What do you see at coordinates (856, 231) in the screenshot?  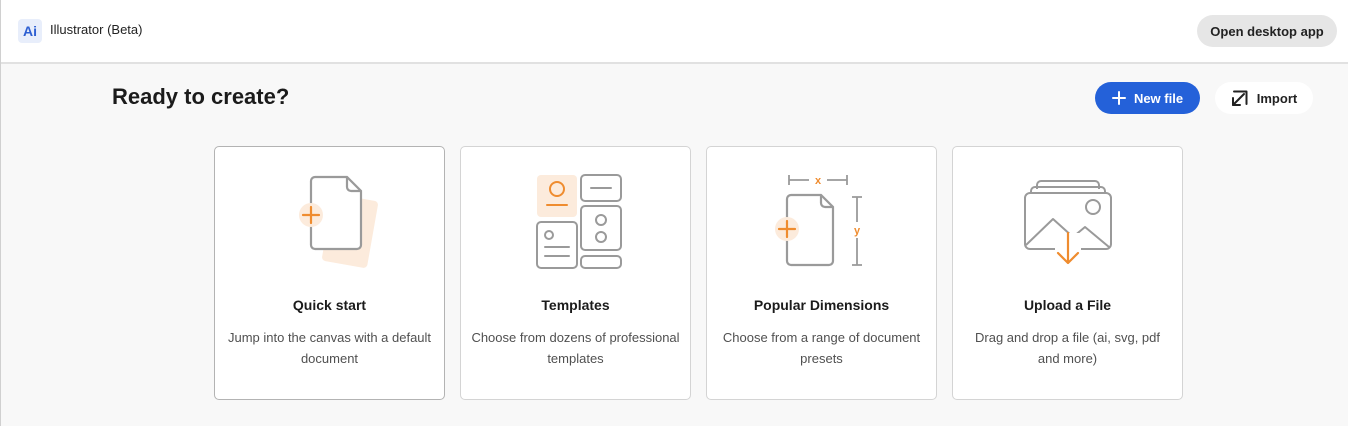 I see `dimension-y-label: y` at bounding box center [856, 231].